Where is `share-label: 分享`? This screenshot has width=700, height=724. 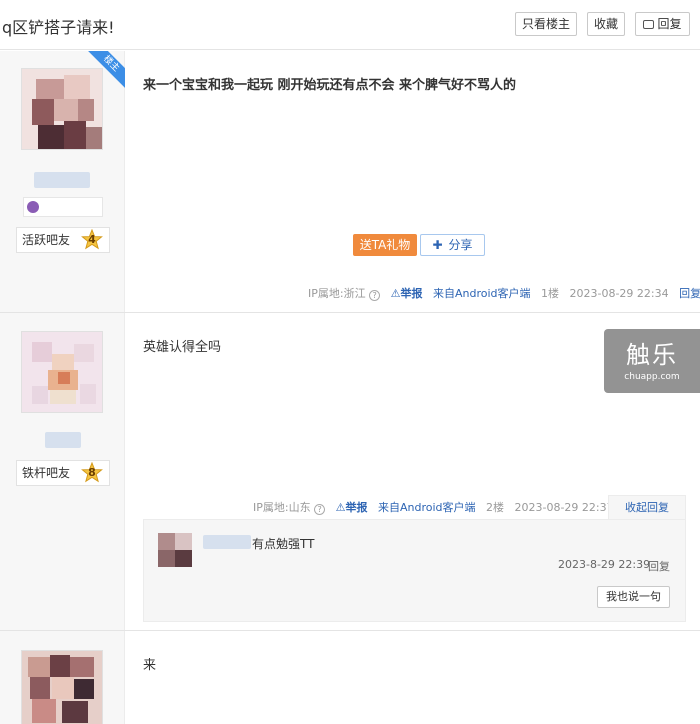
share-label: 分享 is located at coordinates (460, 245).